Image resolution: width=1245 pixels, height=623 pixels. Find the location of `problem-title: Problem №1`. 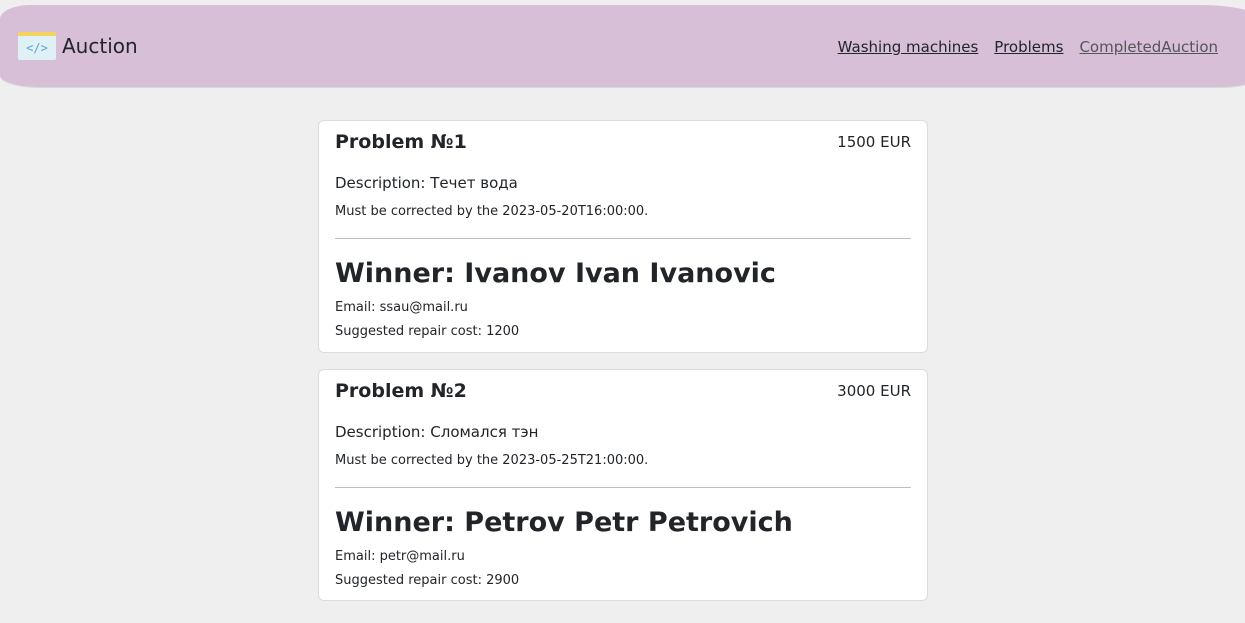

problem-title: Problem №1 is located at coordinates (401, 142).